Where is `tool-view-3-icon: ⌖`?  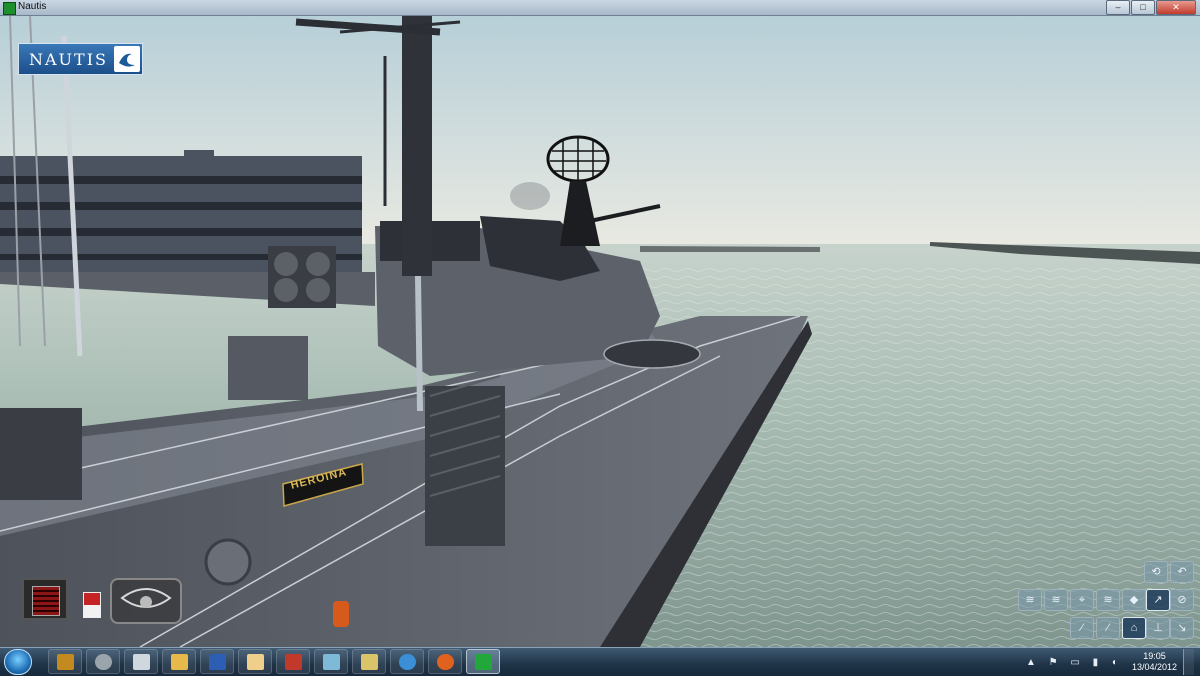
tool-view-3-icon: ⌖ is located at coordinates (1082, 600).